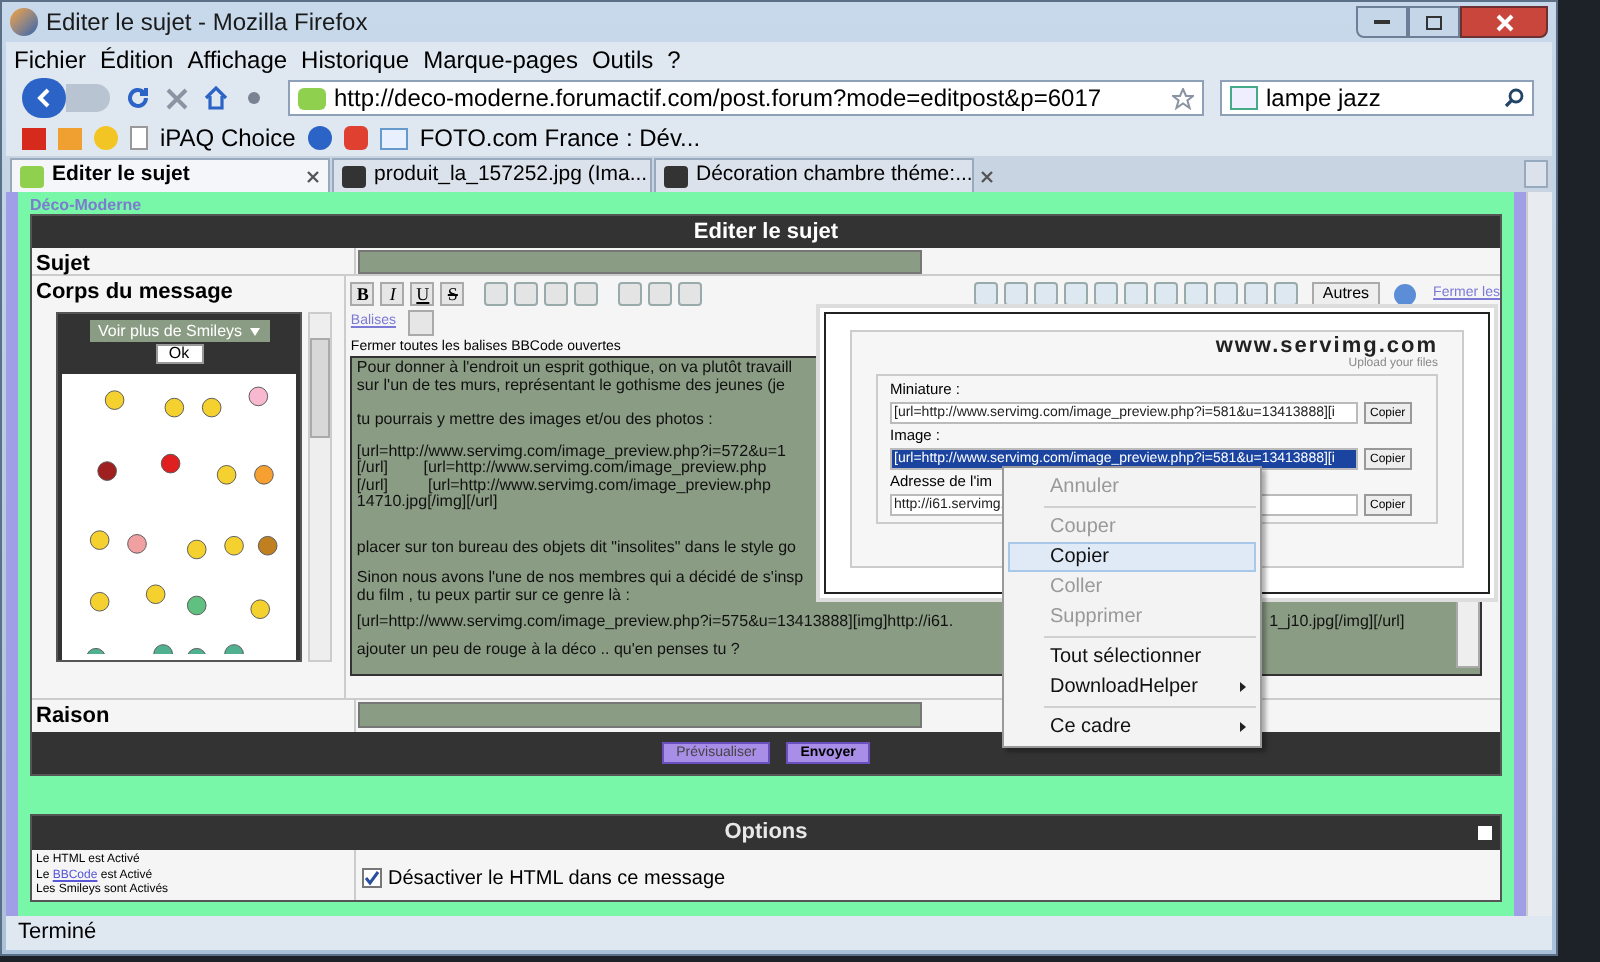  Describe the element at coordinates (571, 451) in the screenshot. I see `message-line: [url=http://www.servimg.com/image_preview.php?i=572&u=1` at that location.